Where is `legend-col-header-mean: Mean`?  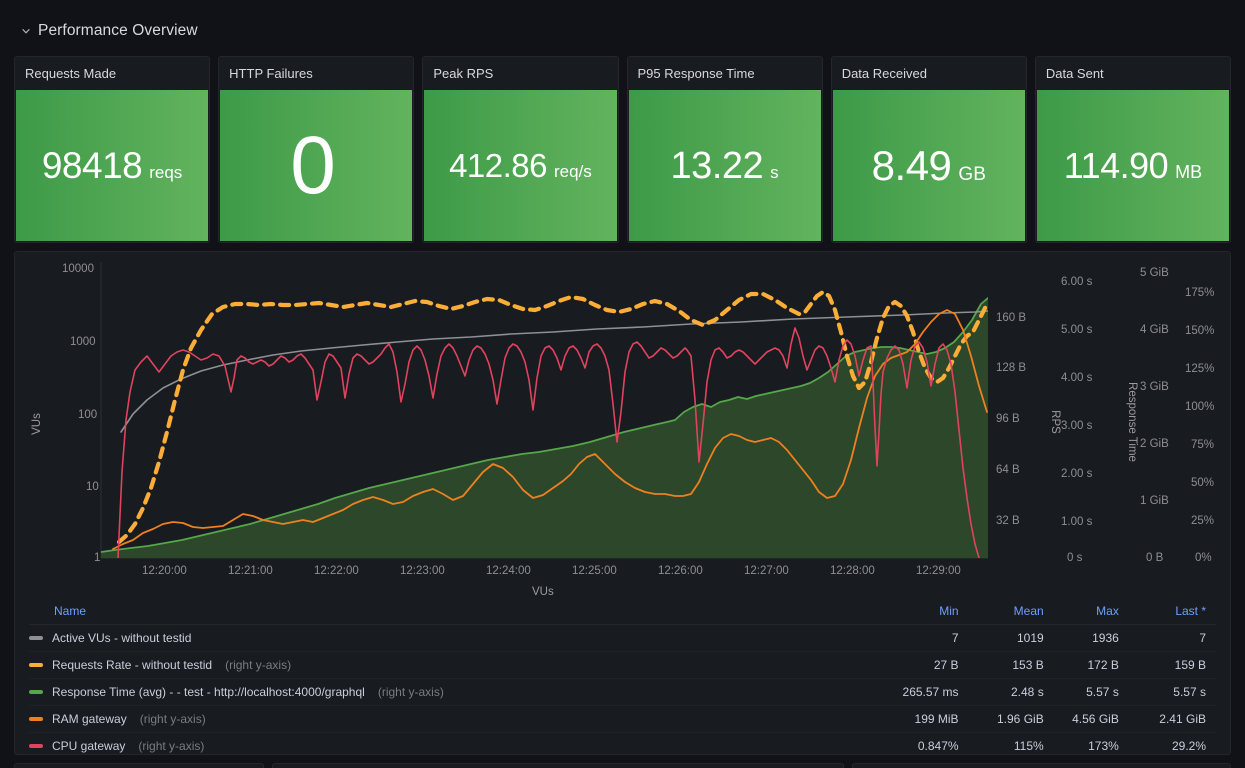
legend-col-header-mean: Mean is located at coordinates (1011, 612).